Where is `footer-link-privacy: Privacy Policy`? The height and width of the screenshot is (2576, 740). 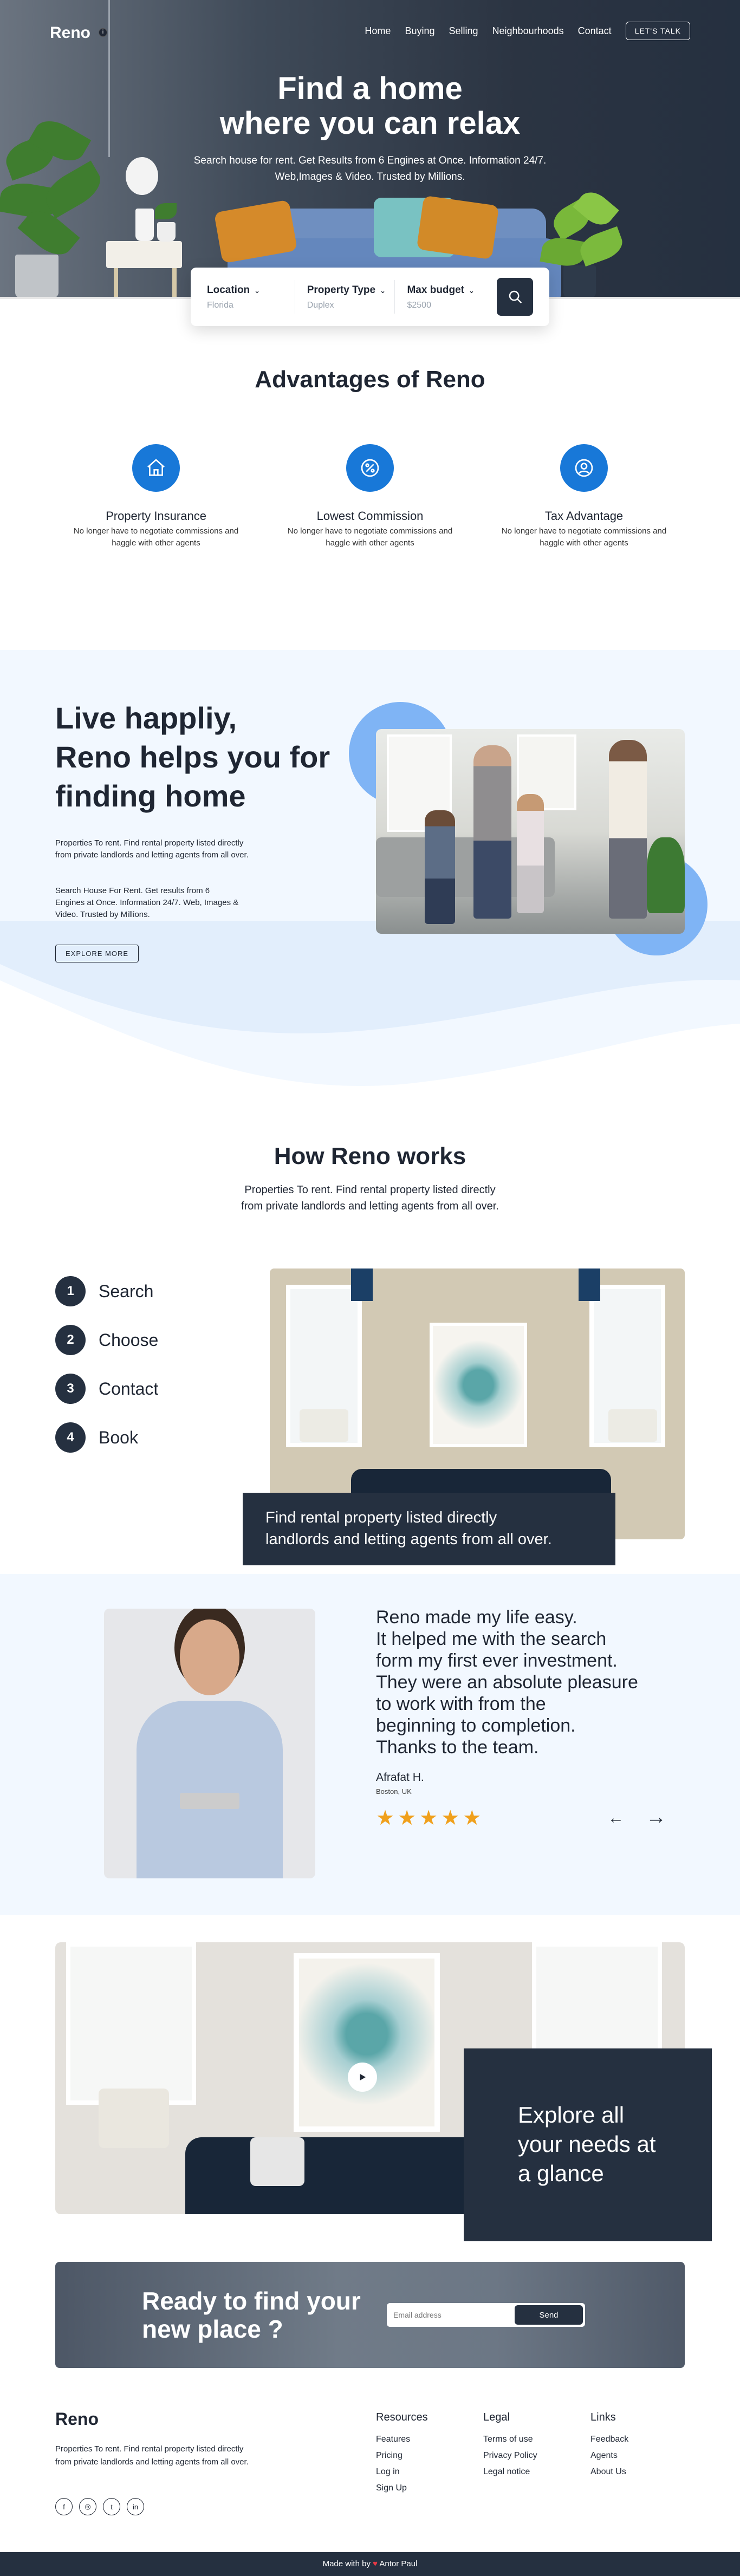
footer-link-privacy: Privacy Policy is located at coordinates (510, 2456).